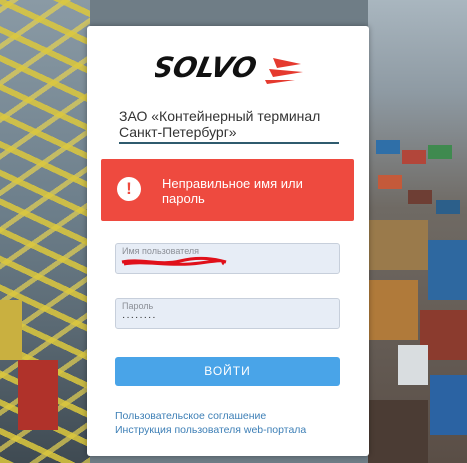  I want to click on user-agreement-link: Пользовательское соглашение, so click(190, 416).